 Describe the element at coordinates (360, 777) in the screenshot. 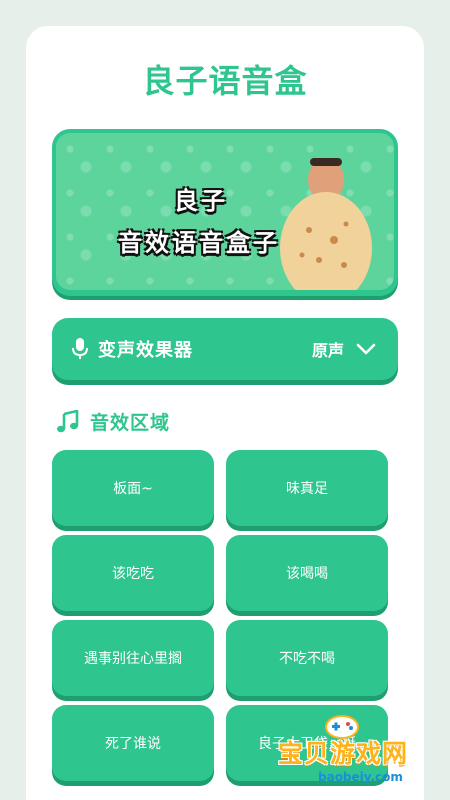

I see `watermark-url: baobeiy.com` at that location.